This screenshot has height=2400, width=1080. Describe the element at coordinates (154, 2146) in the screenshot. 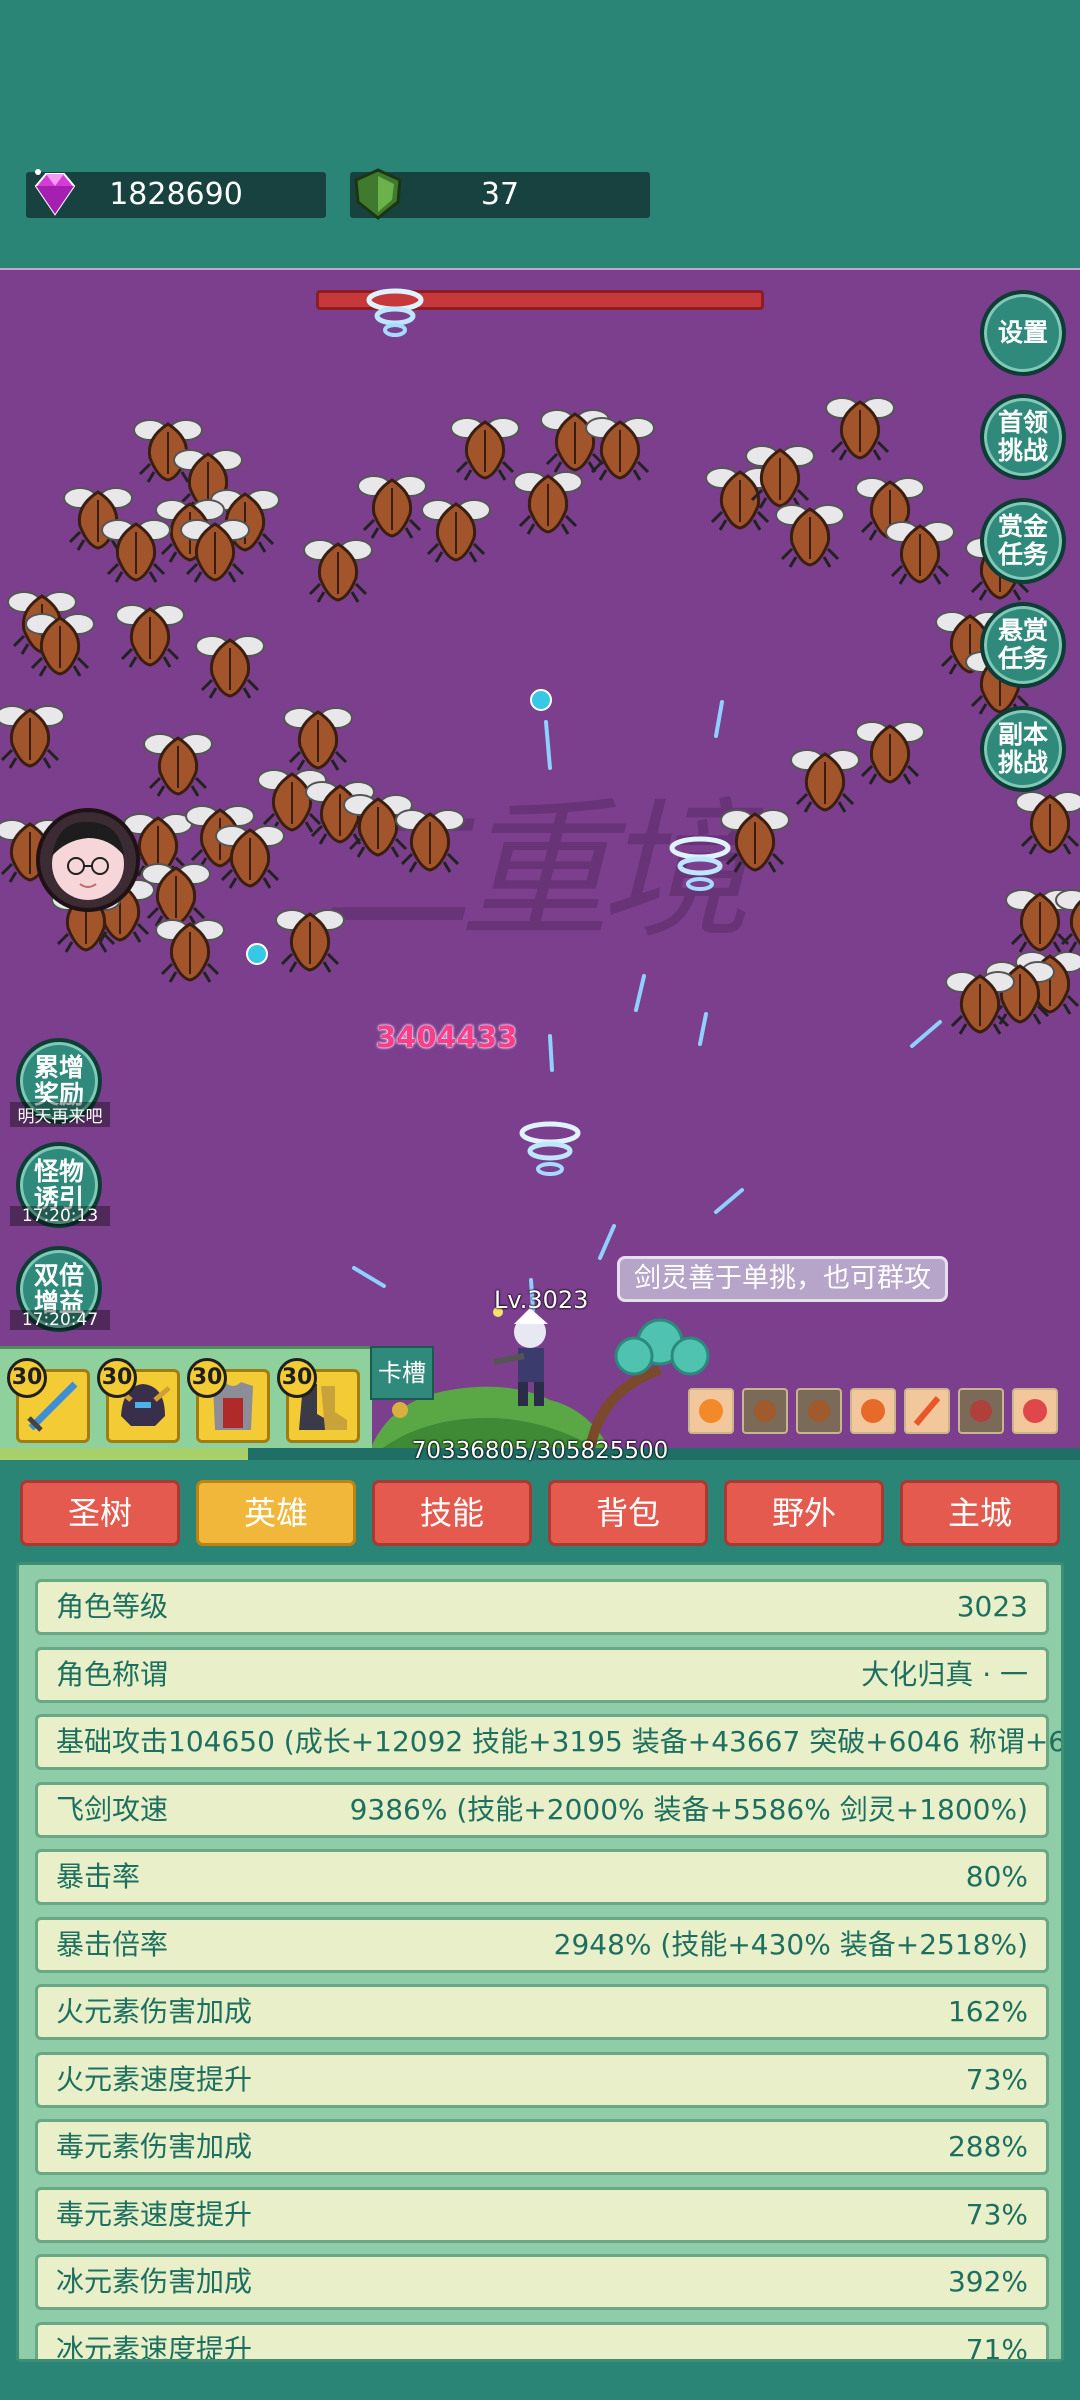

I see `stat-label: 毒元素伤害加成` at that location.